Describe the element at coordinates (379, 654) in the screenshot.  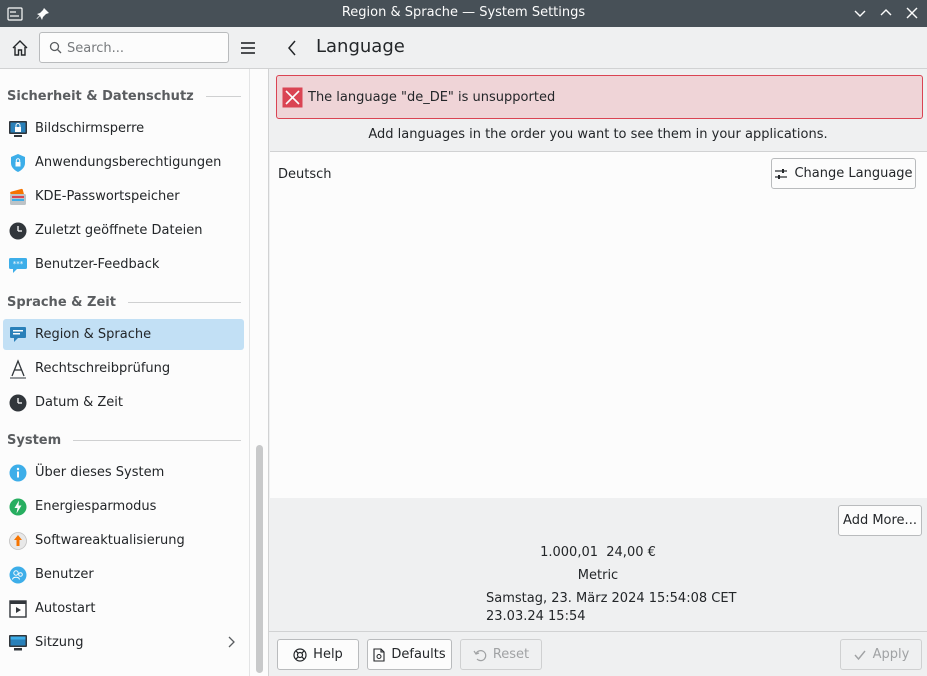
I see `document-icon` at that location.